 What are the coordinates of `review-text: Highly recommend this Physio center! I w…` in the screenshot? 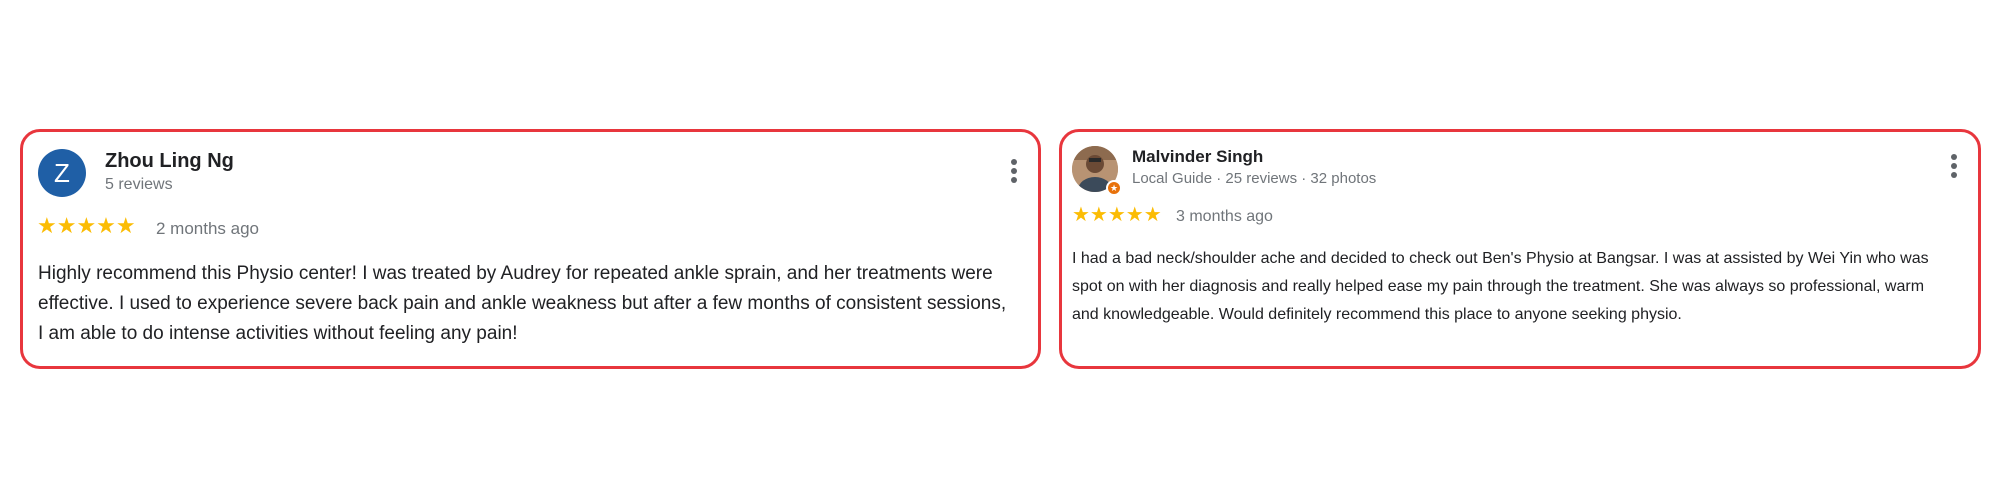 It's located at (522, 303).